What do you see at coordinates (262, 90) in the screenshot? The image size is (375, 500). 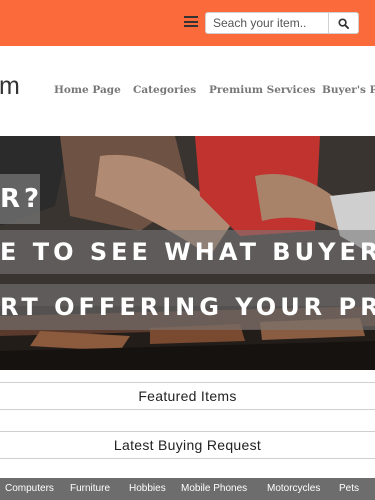 I see `nav-premium-services: Premium Services` at bounding box center [262, 90].